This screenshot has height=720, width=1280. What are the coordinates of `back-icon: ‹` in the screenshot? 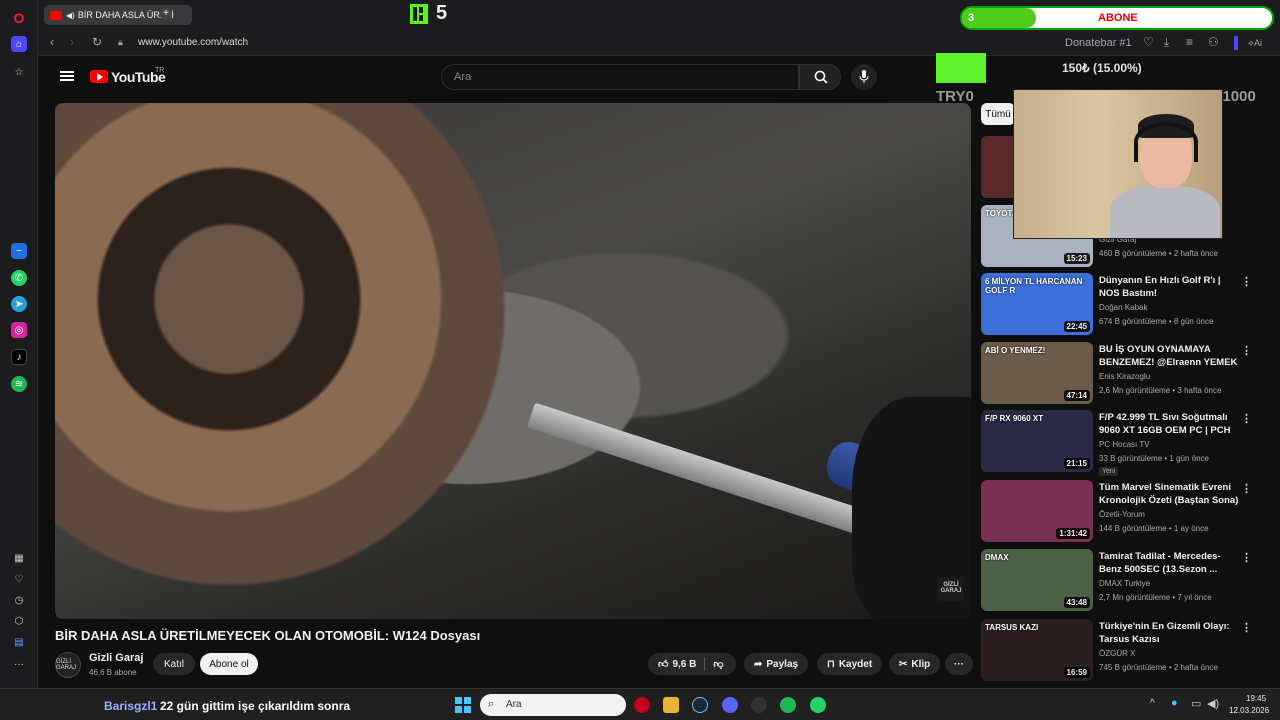 It's located at (52, 42).